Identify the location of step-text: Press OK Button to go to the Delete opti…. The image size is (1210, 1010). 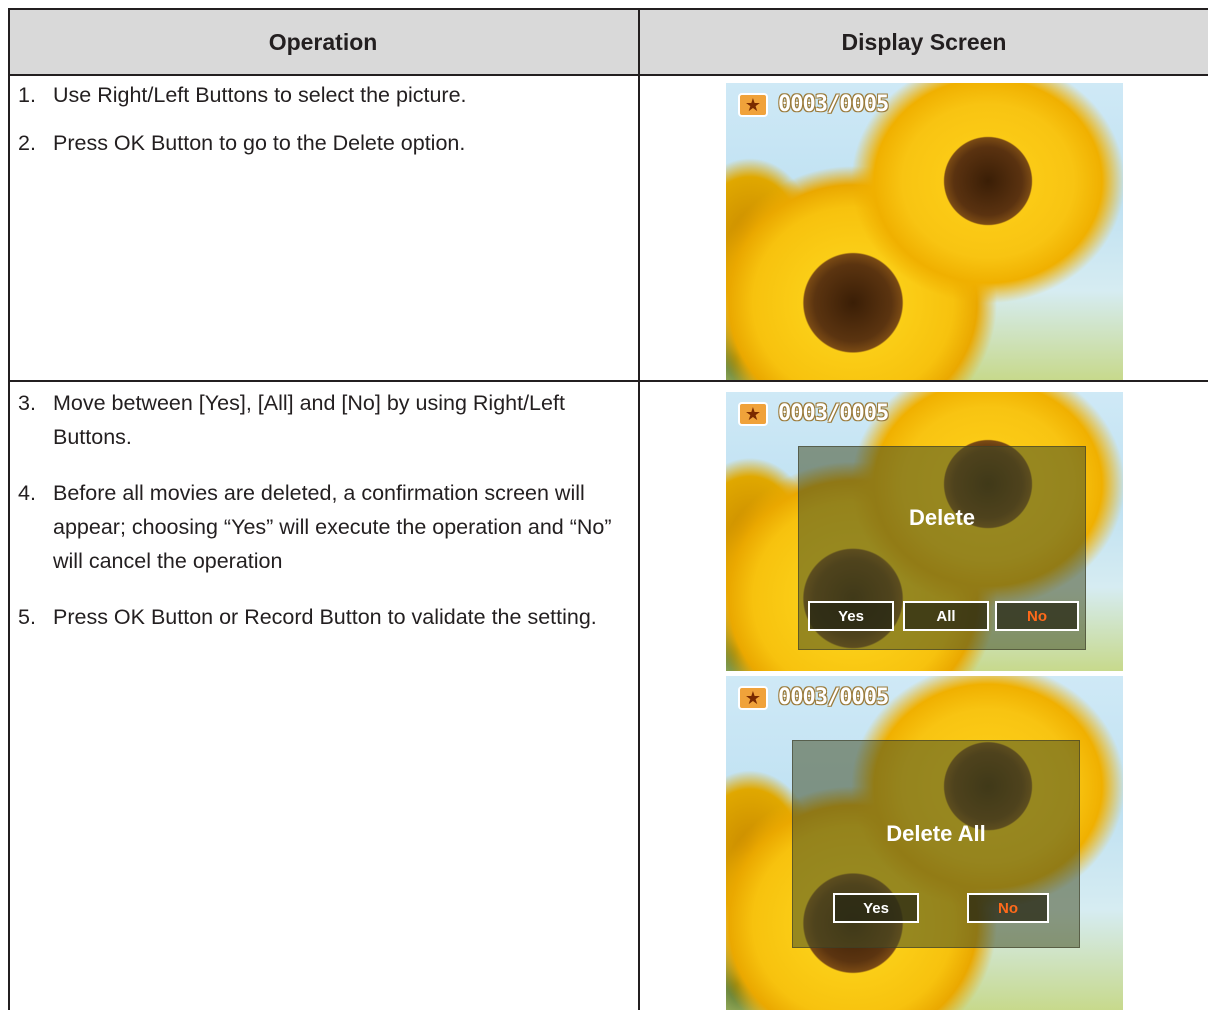
(259, 143).